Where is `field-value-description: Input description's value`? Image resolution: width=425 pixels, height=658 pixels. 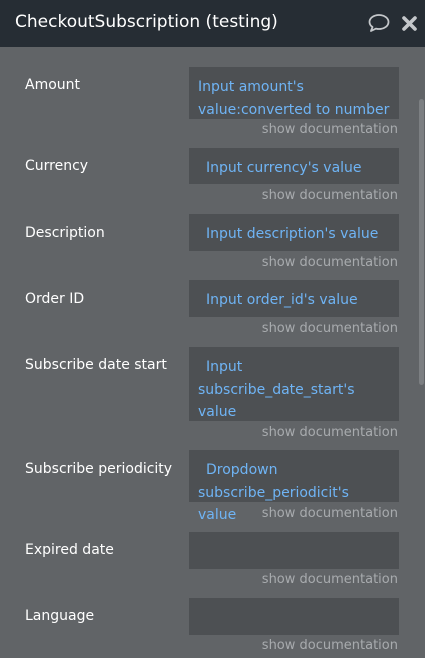 field-value-description: Input description's value is located at coordinates (294, 232).